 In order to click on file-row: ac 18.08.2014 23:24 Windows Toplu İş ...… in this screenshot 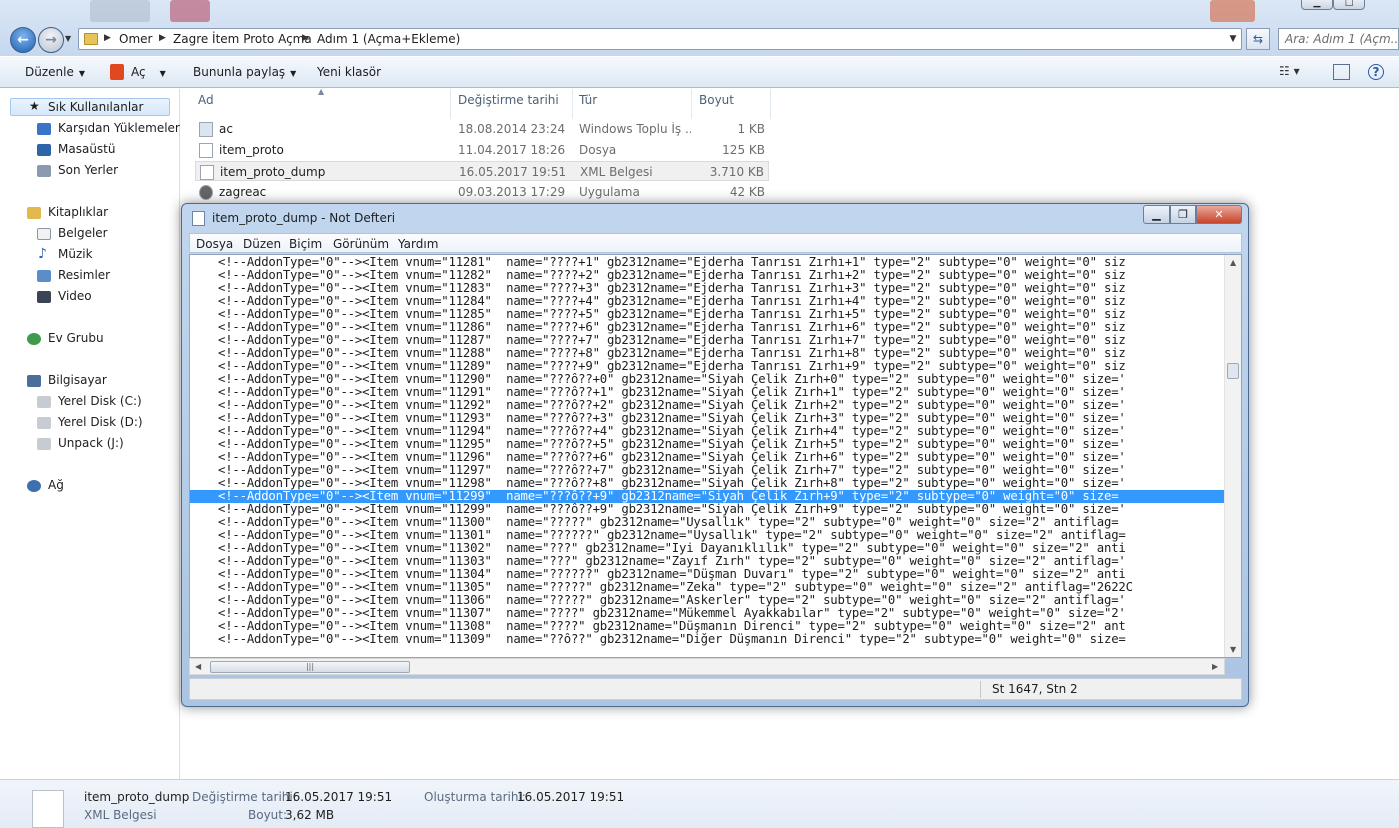, I will do `click(482, 129)`.